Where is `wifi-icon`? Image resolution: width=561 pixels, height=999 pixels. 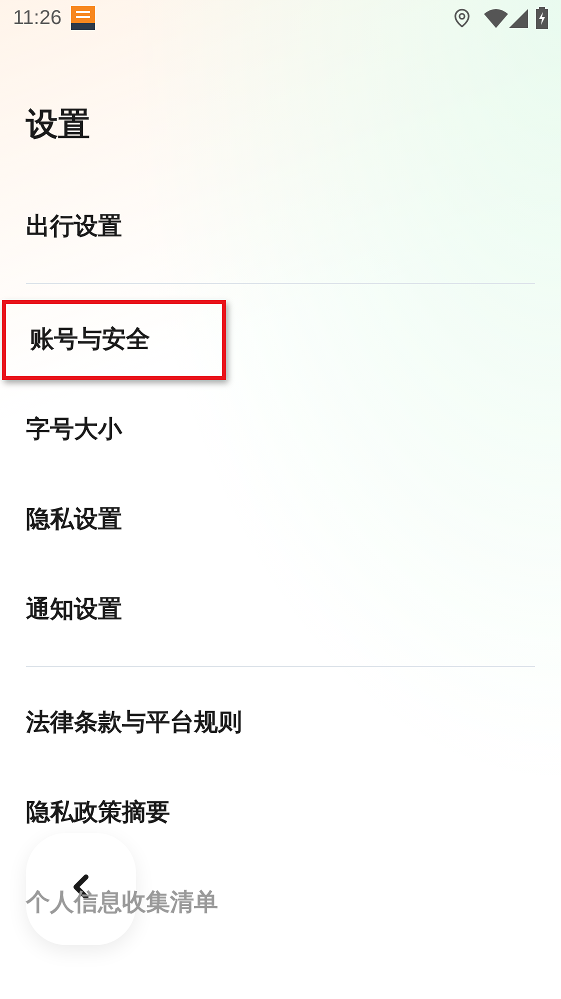 wifi-icon is located at coordinates (496, 18).